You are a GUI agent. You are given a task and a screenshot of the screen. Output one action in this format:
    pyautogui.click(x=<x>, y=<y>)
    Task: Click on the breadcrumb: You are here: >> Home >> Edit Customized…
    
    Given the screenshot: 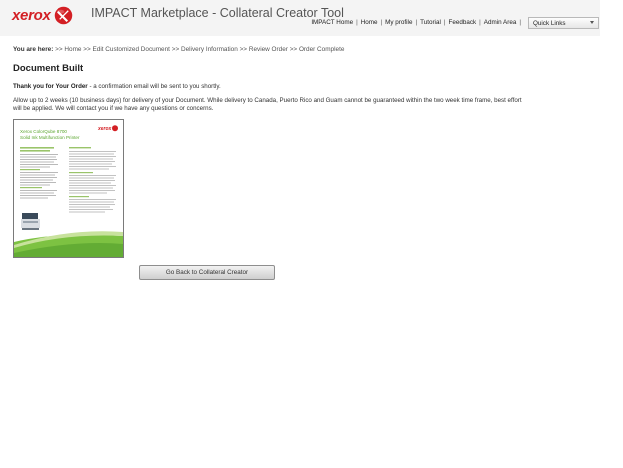 What is the action you would take?
    pyautogui.click(x=178, y=49)
    